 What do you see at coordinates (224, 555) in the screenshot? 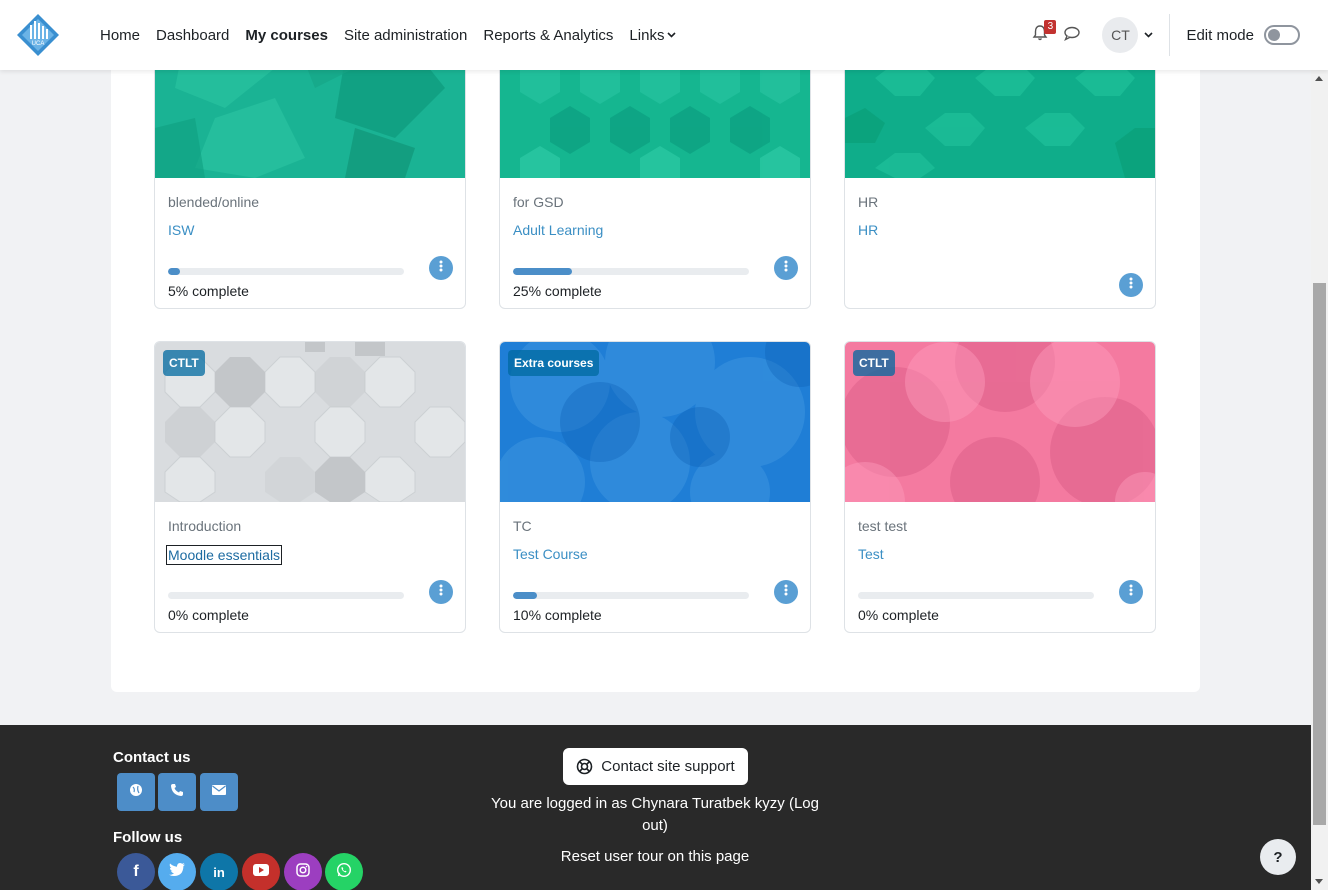
I see `course-name-link: Moodle essentials` at bounding box center [224, 555].